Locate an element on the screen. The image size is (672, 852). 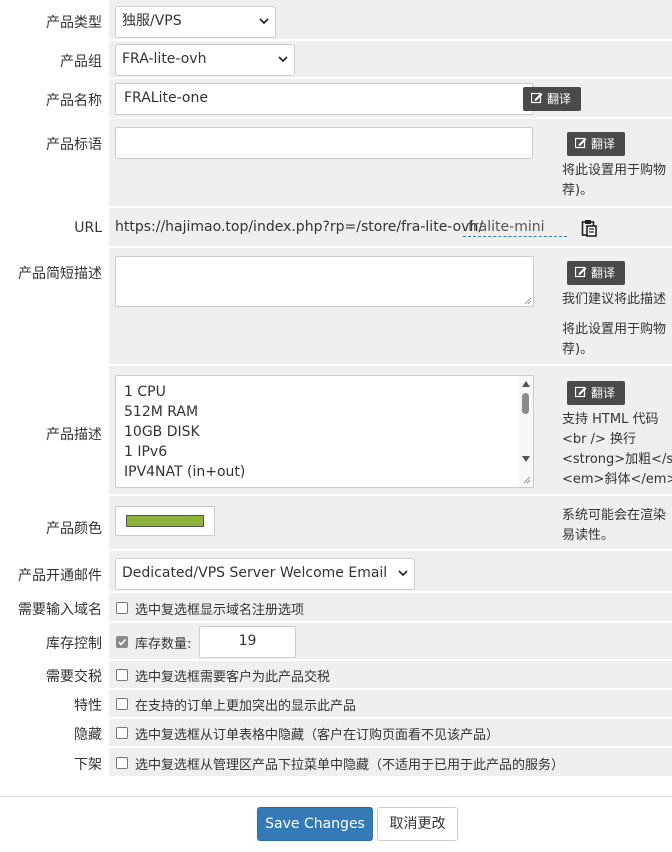
save-changes-button: Save Changes is located at coordinates (315, 824).